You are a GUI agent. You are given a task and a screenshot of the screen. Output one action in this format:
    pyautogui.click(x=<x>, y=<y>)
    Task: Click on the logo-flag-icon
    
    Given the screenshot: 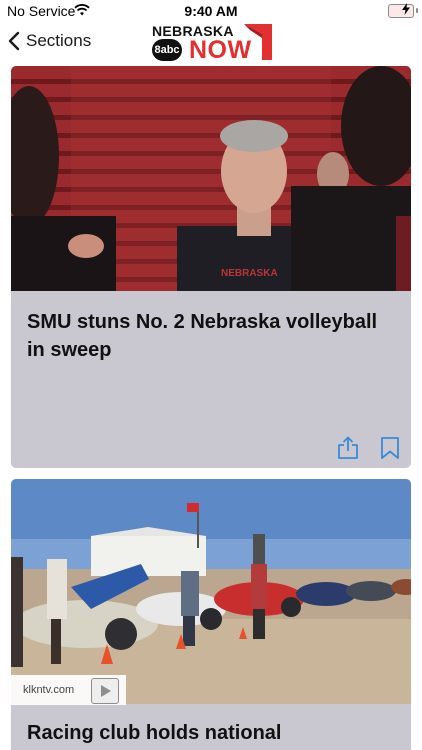 What is the action you would take?
    pyautogui.click(x=258, y=42)
    